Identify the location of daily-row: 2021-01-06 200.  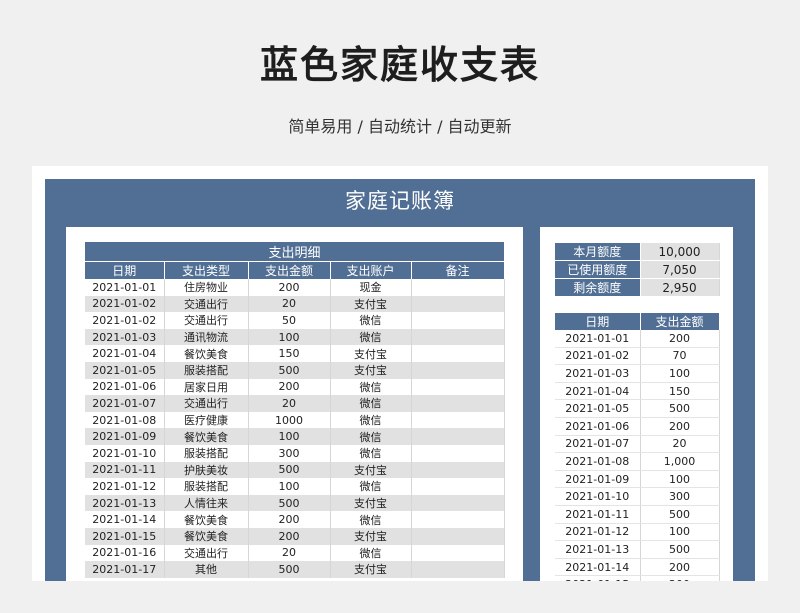
(637, 426).